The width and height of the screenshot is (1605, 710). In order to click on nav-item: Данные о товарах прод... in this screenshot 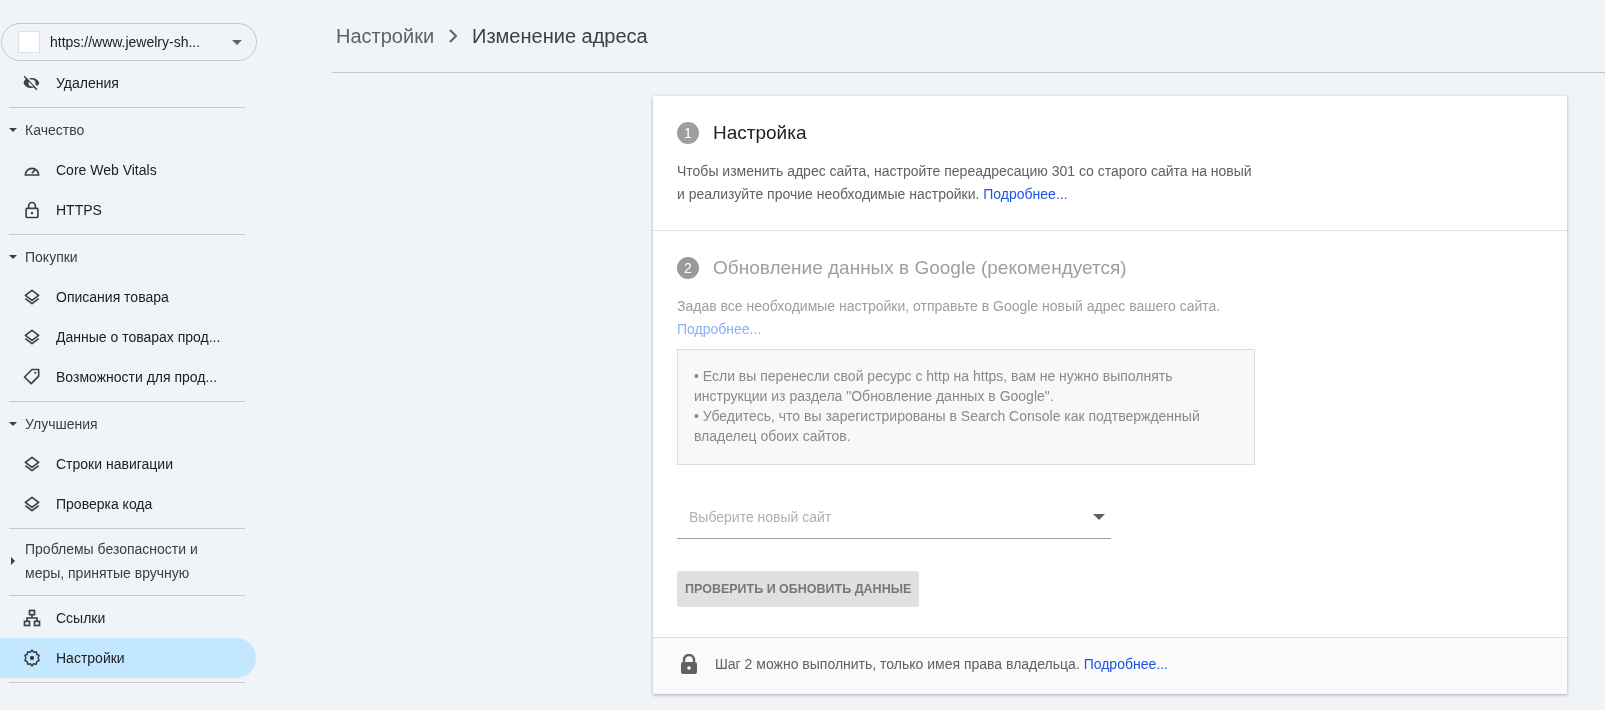, I will do `click(128, 337)`.